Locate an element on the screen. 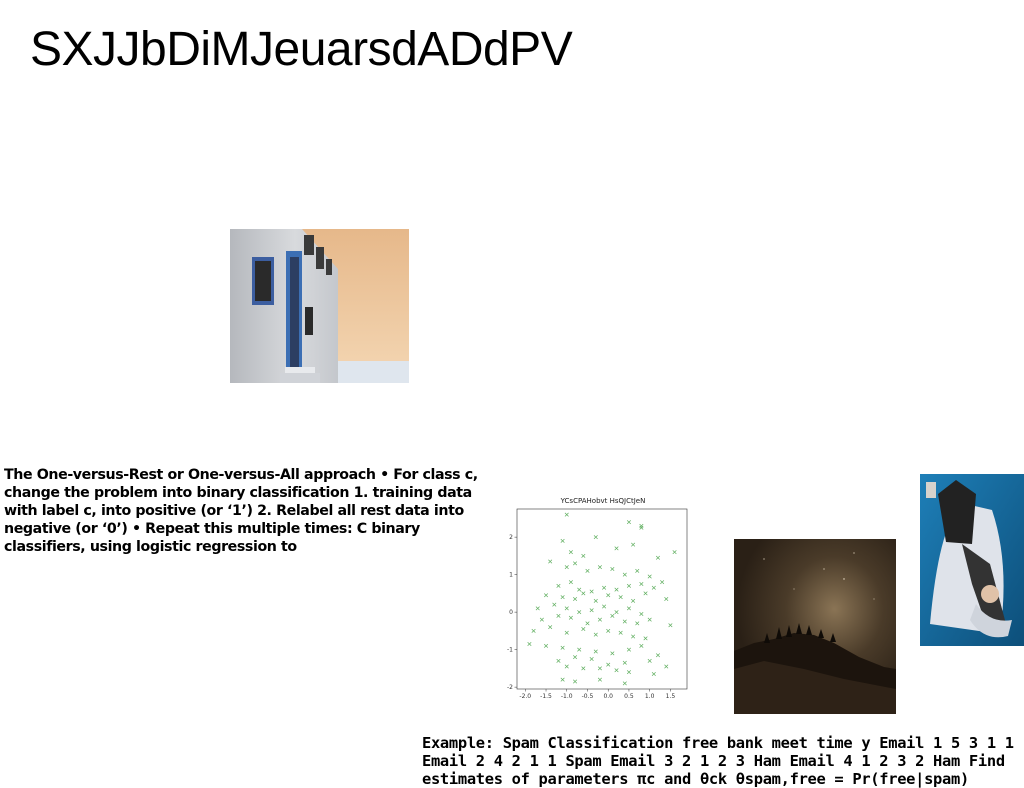 Image resolution: width=1024 pixels, height=788 pixels. x-tick-label: -1.5 is located at coordinates (546, 696).